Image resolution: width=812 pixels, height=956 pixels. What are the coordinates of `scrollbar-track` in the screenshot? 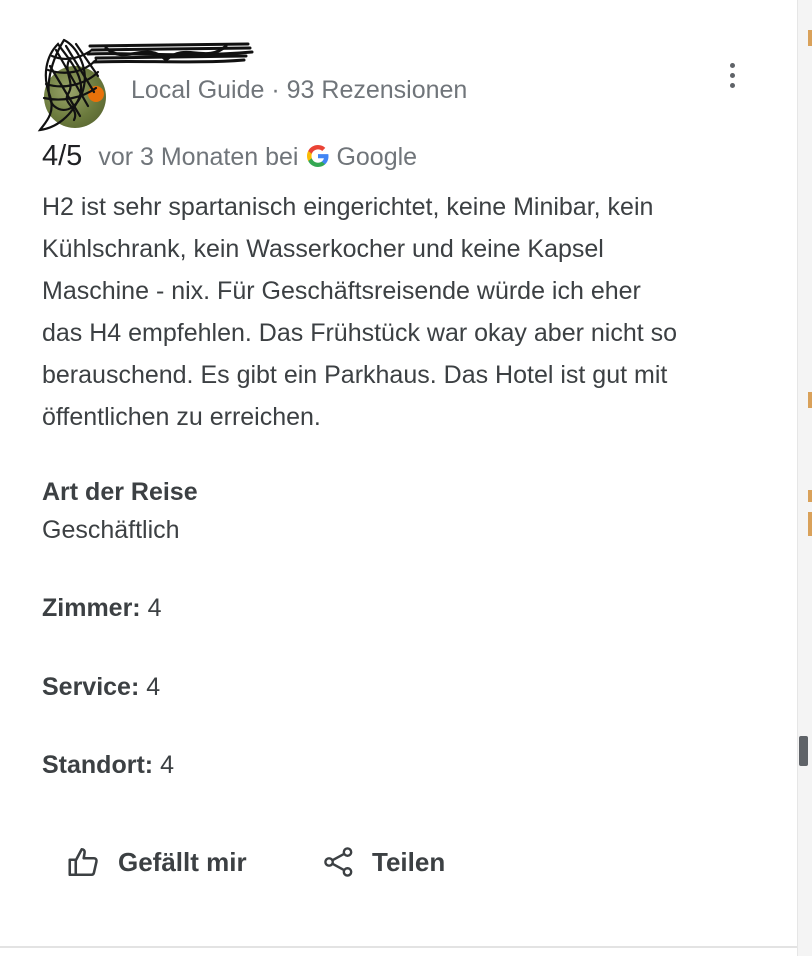 It's located at (804, 478).